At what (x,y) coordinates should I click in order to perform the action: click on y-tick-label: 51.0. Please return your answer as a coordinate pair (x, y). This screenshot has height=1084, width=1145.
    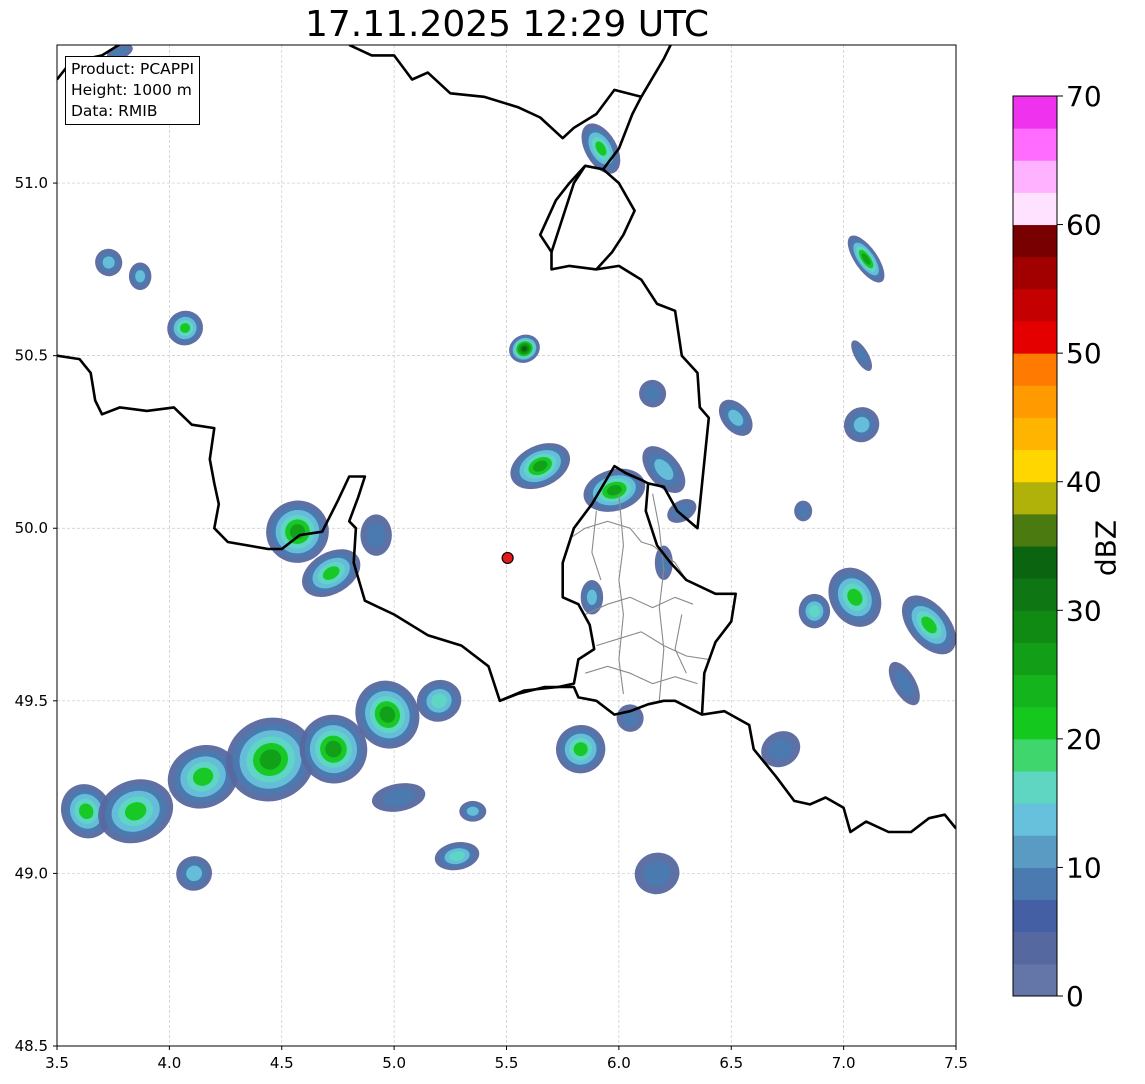
    Looking at the image, I should click on (31, 183).